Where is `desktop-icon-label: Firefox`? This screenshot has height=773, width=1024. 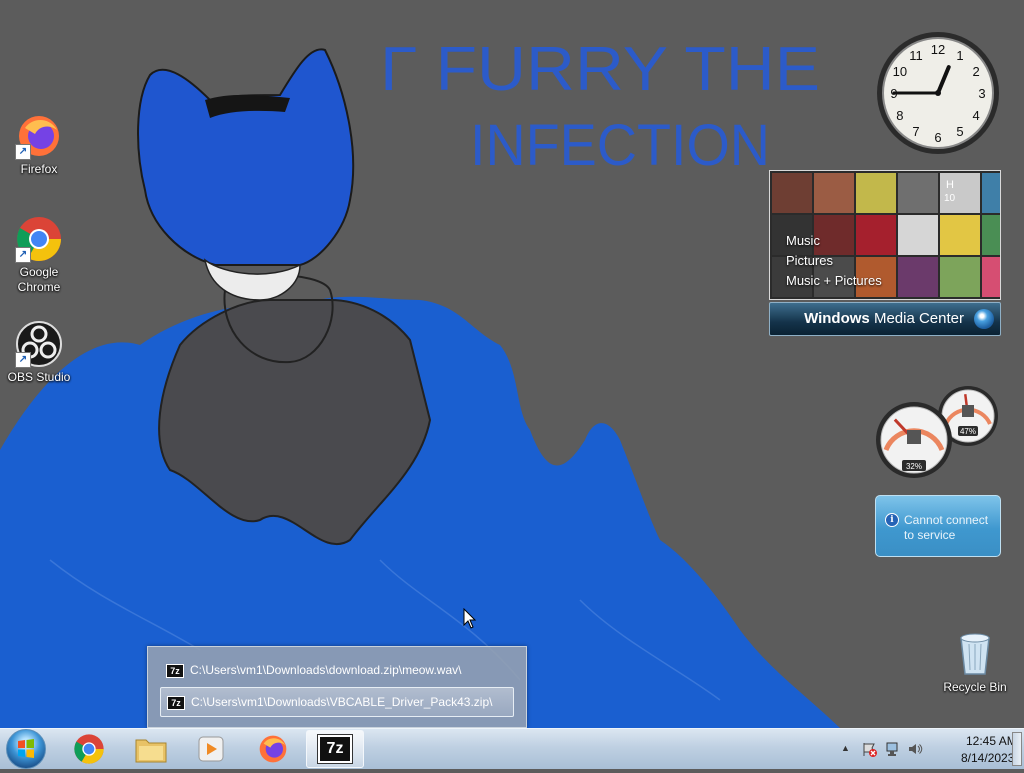
desktop-icon-label: Firefox is located at coordinates (39, 169).